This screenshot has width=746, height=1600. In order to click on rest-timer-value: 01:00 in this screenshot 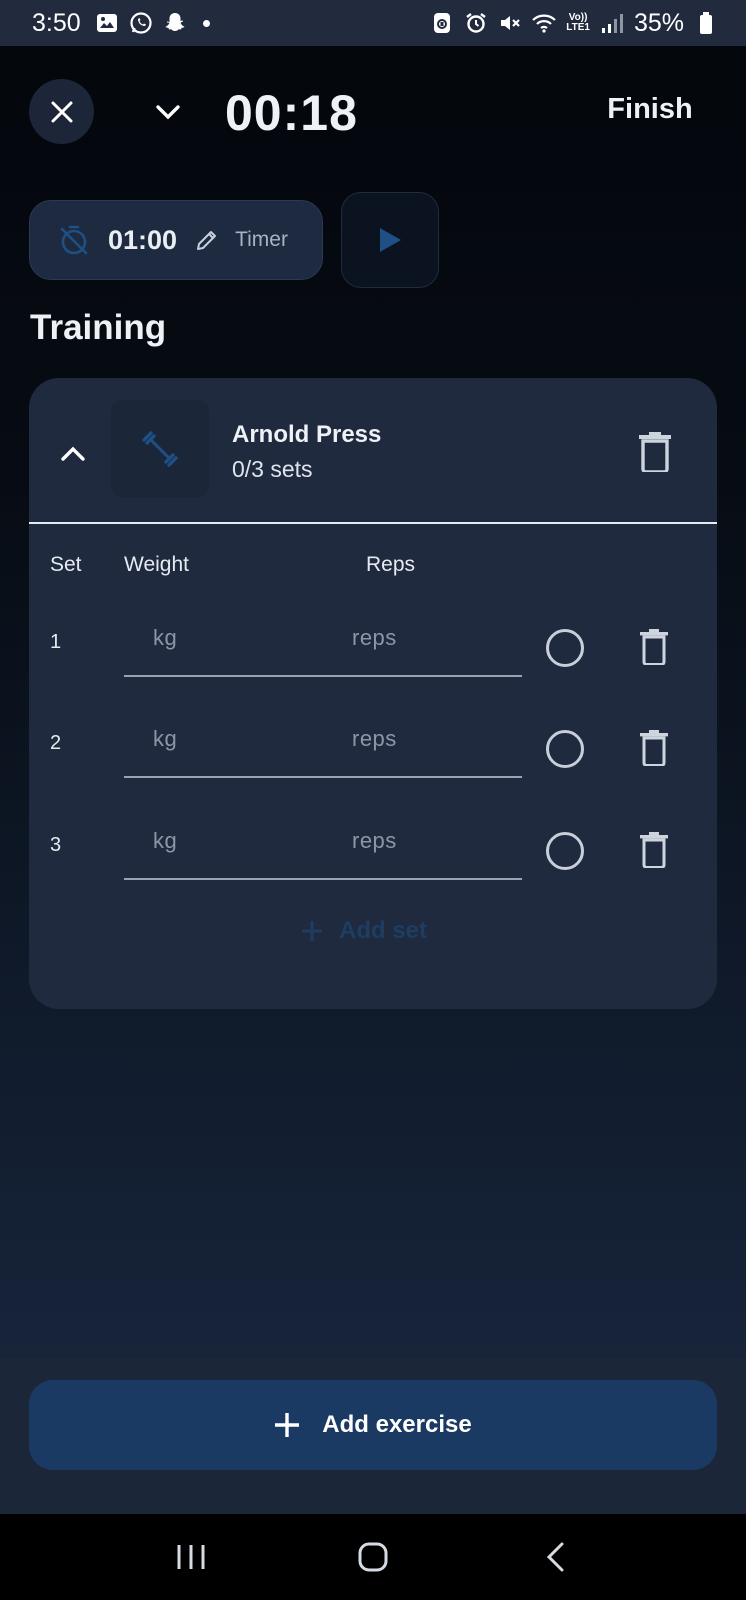, I will do `click(143, 239)`.